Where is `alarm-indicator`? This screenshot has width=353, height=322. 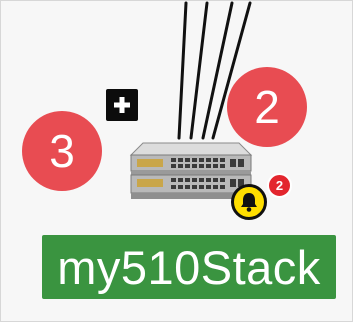
alarm-indicator is located at coordinates (249, 202).